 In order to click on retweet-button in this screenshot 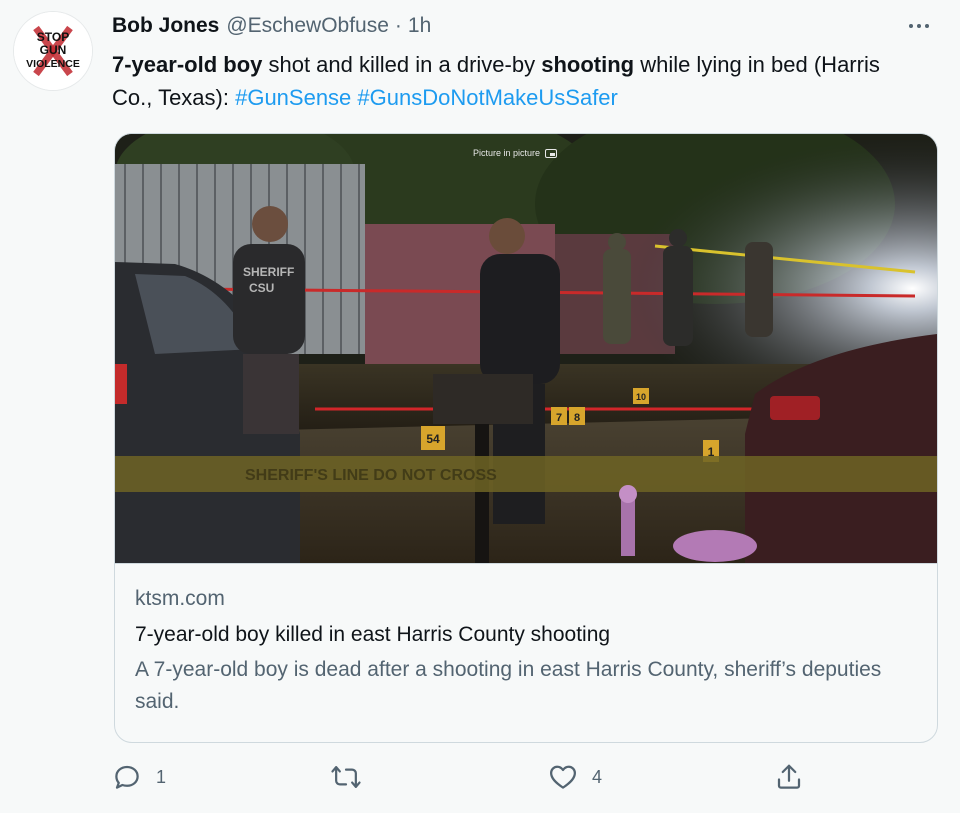, I will do `click(346, 777)`.